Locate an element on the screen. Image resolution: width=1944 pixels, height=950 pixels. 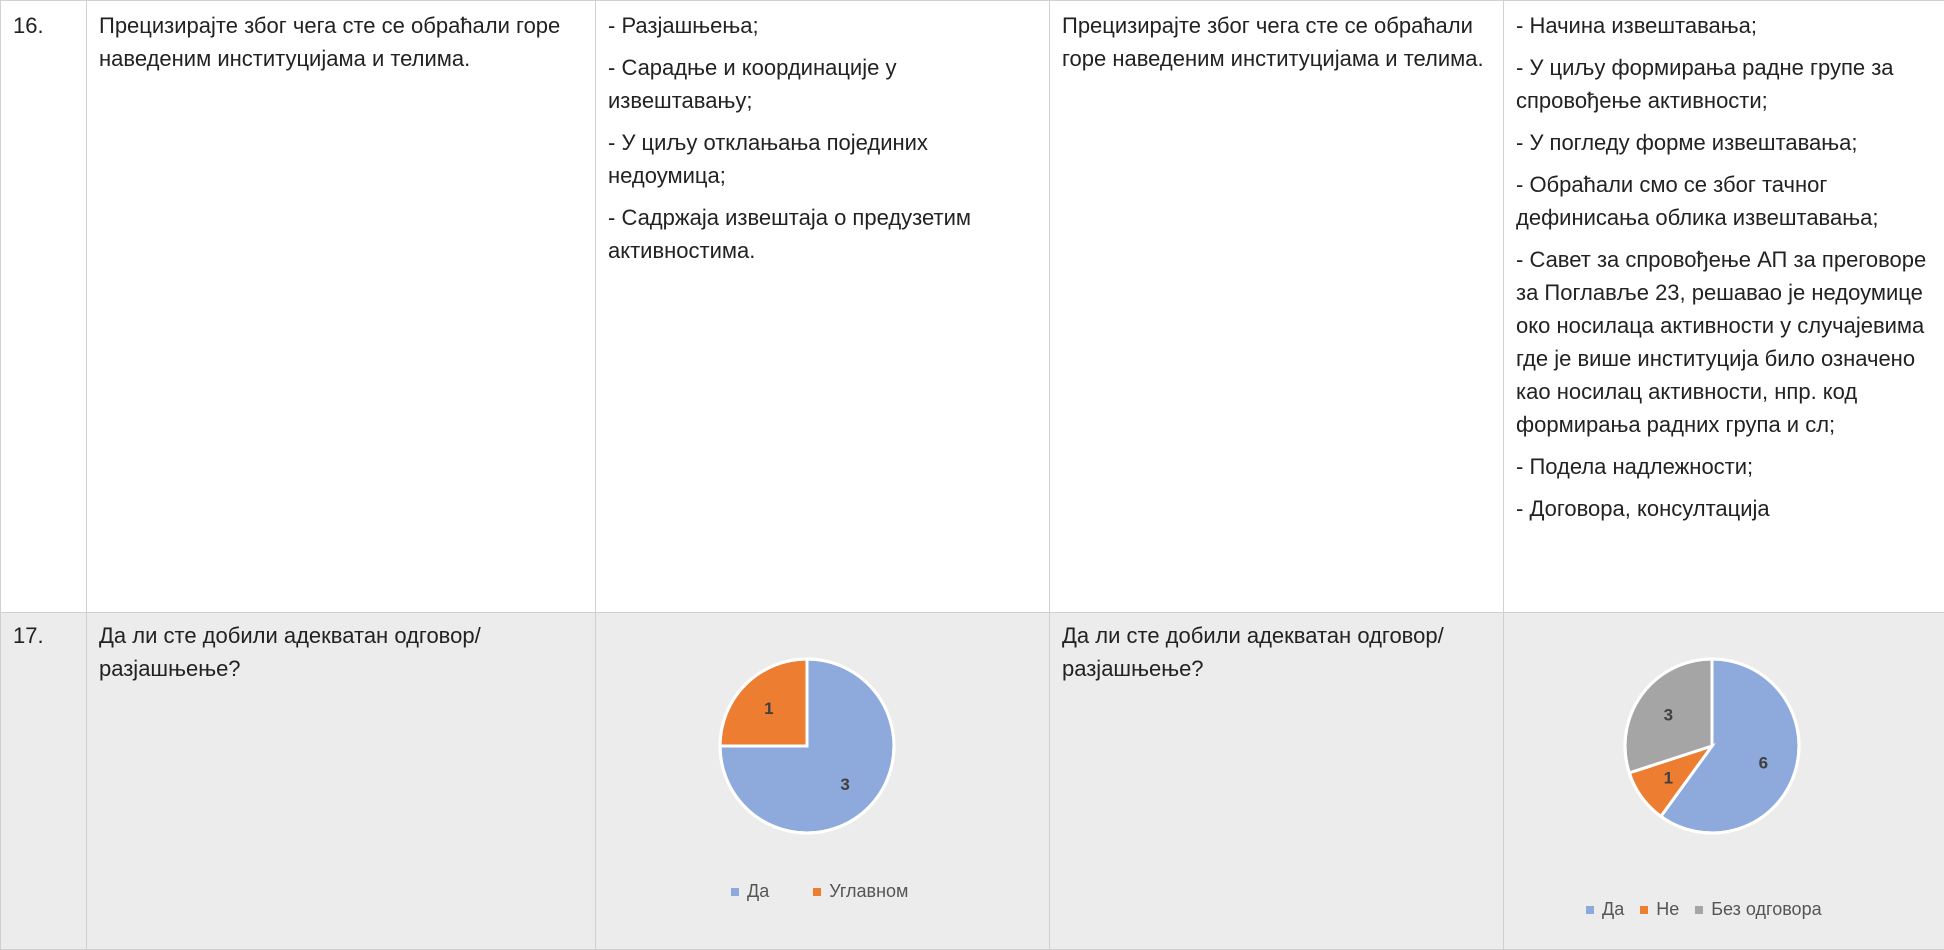
pie-chart-container: 3 1 Да Углавном is located at coordinates (822, 781).